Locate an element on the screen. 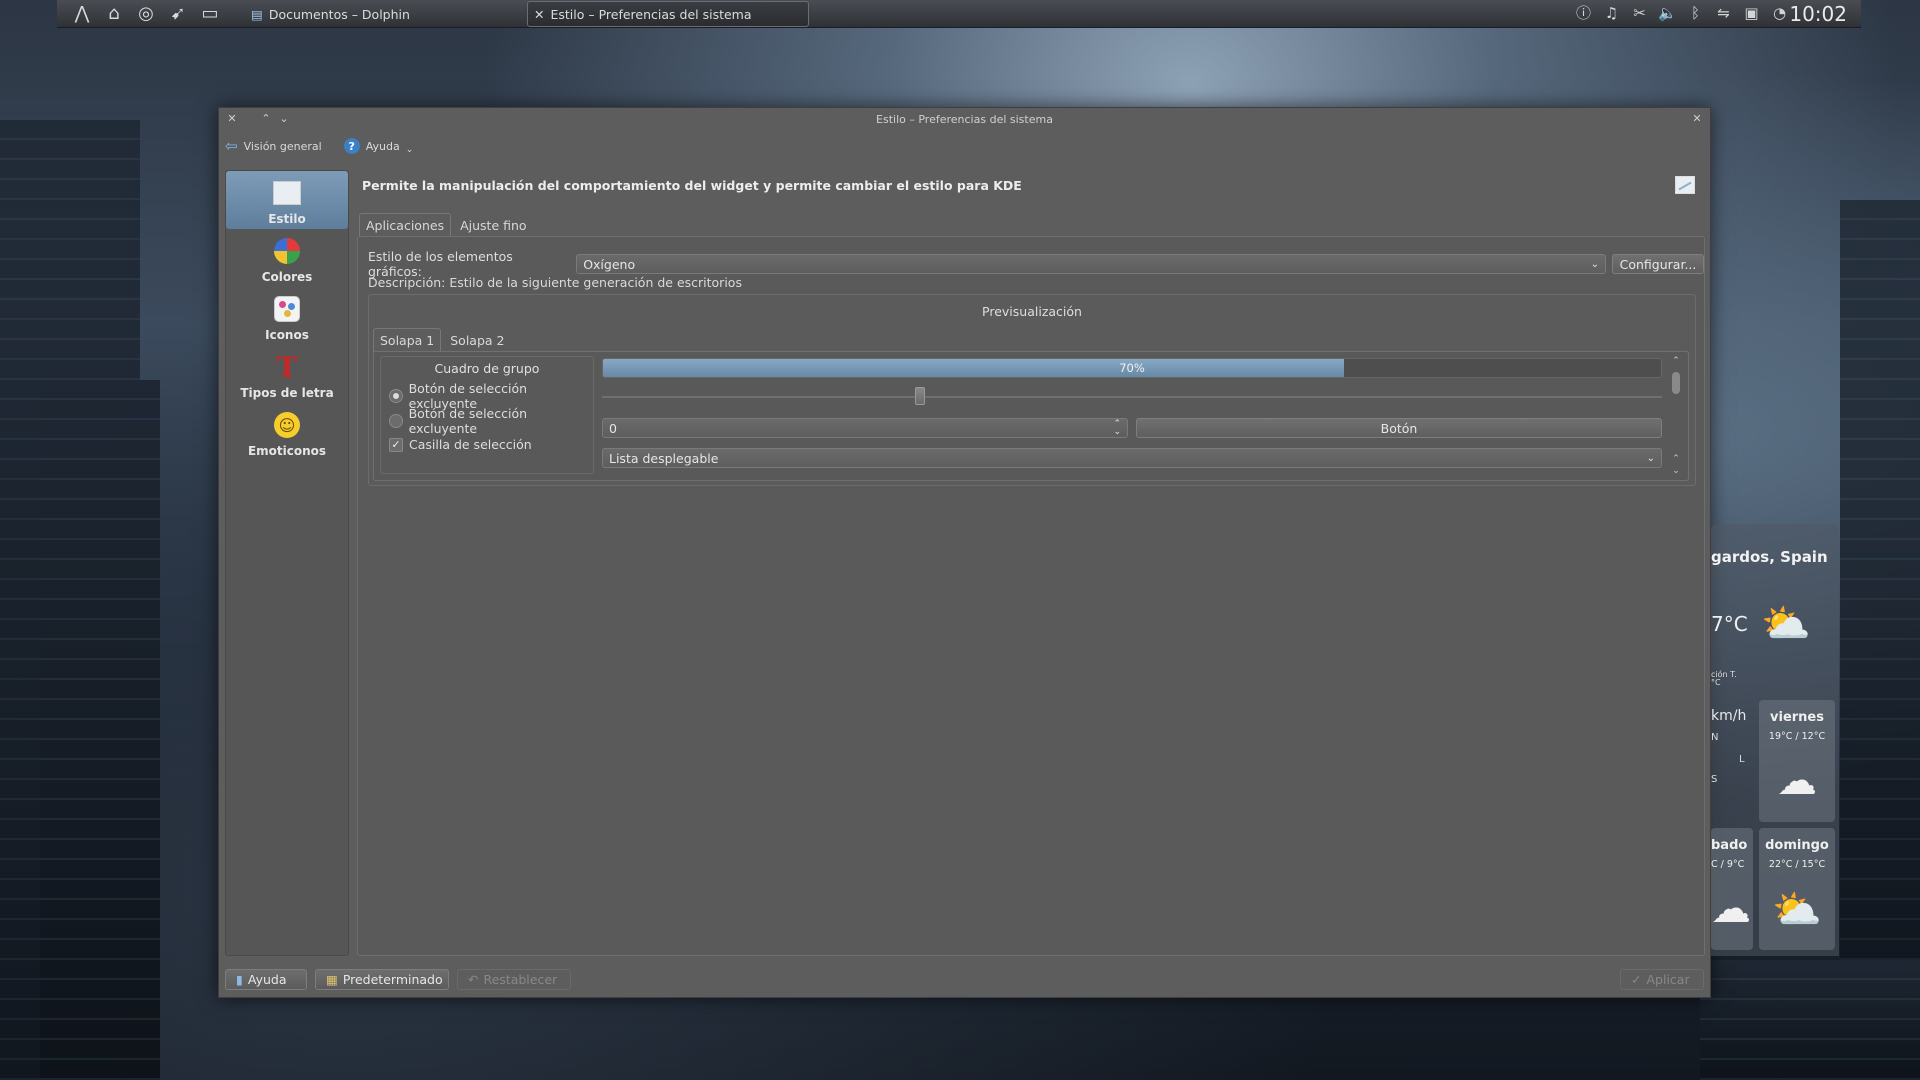 This screenshot has width=1920, height=1080. spin-box: 0 ⌃ ⌄ is located at coordinates (865, 428).